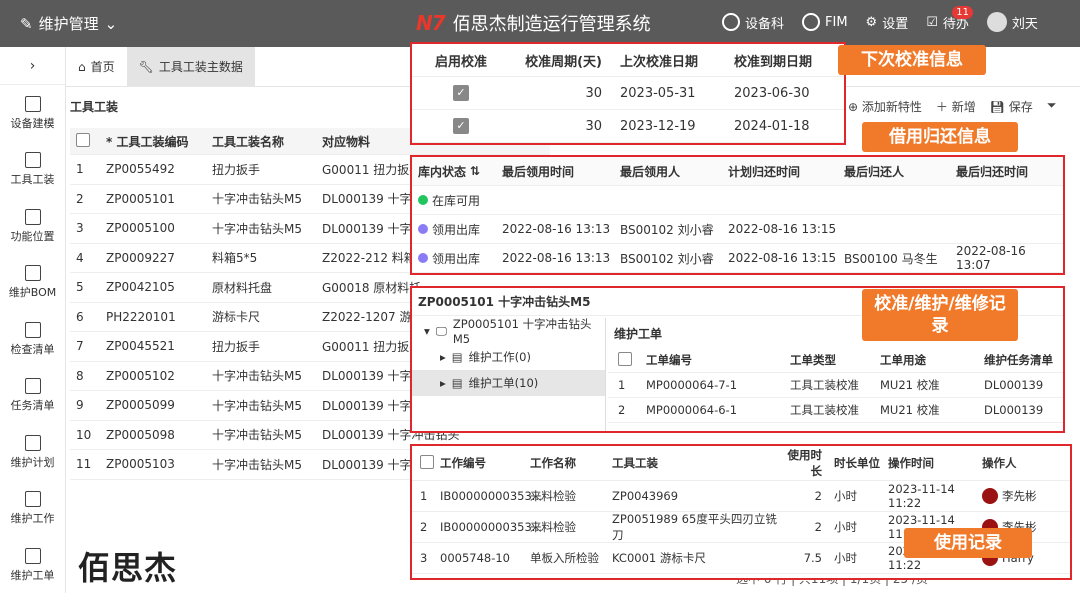 This screenshot has height=593, width=1080. I want to click on tree-node: ▾ 🖵 ZP0005101 十字冲击钻头M5, so click(508, 331).